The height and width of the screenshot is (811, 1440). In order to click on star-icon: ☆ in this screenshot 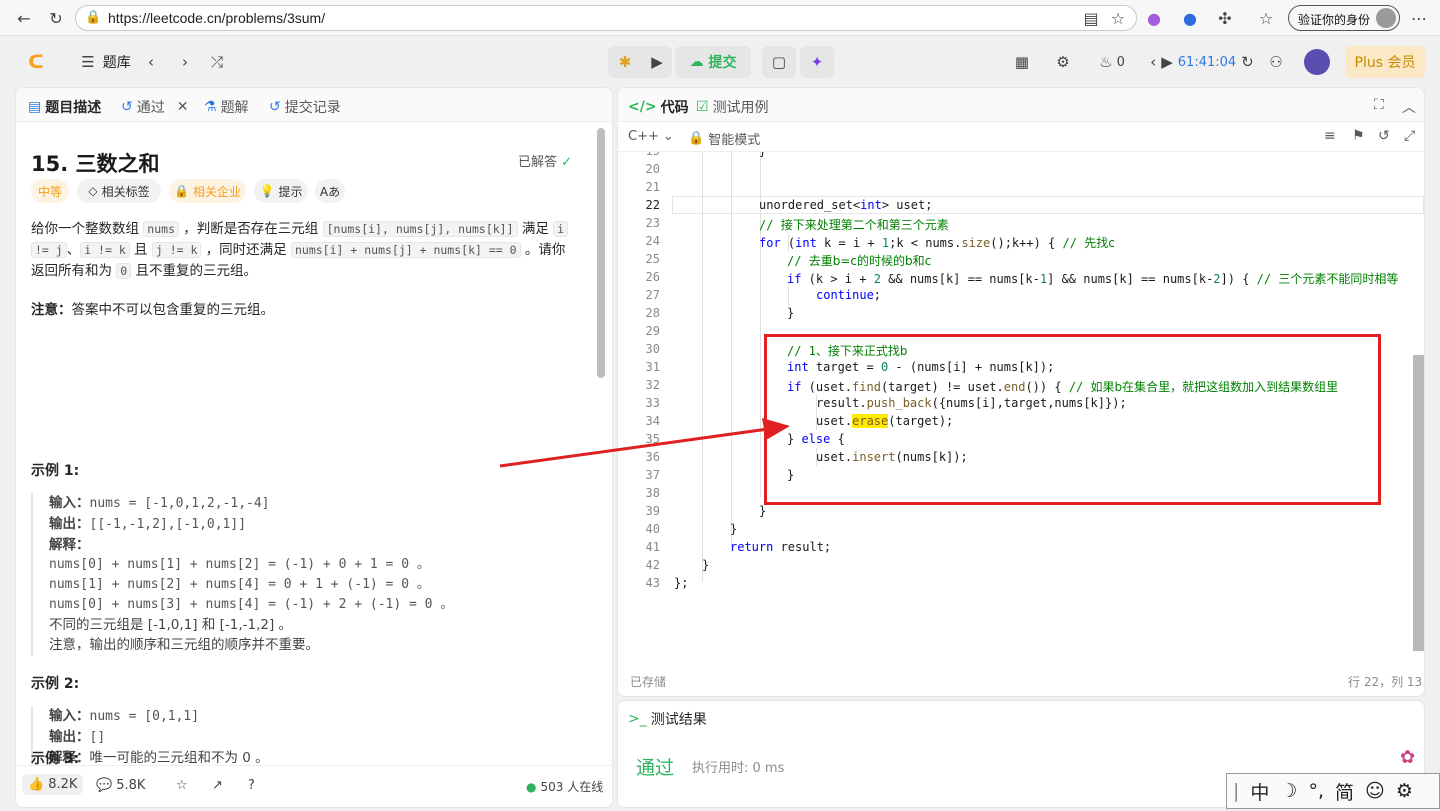, I will do `click(182, 785)`.